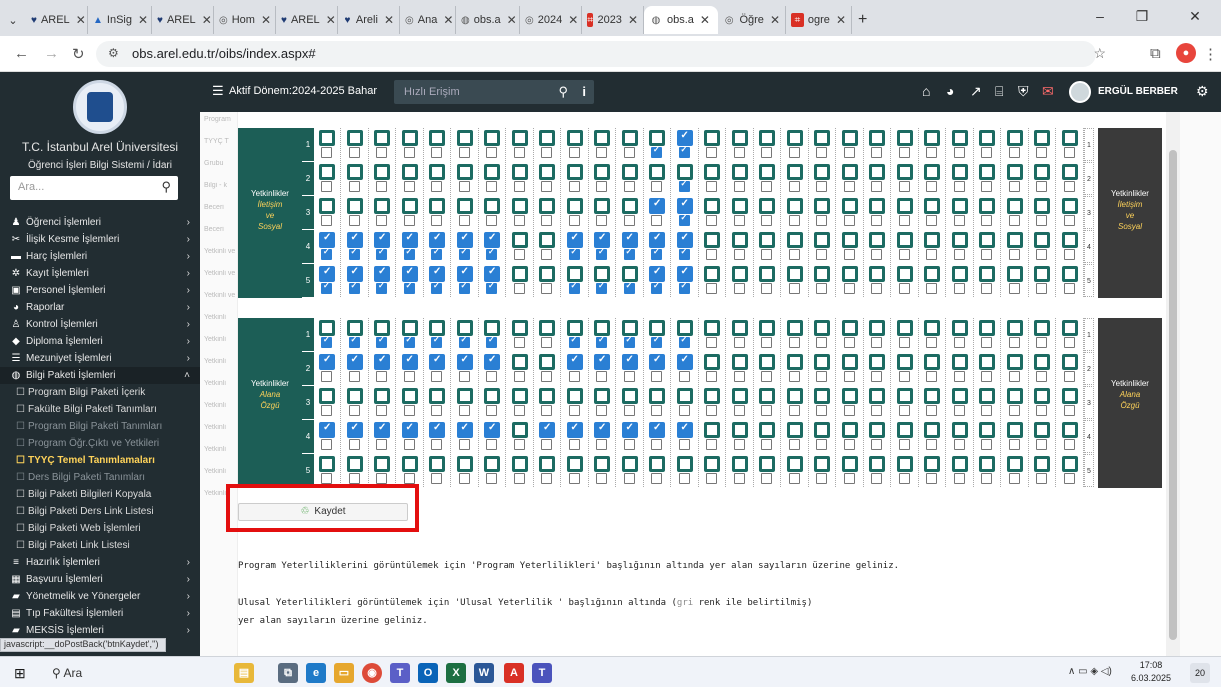 The image size is (1221, 687). Describe the element at coordinates (100, 392) in the screenshot. I see `sidebar-subitem: ☐ Program Bilgi Paketi İçerik` at that location.